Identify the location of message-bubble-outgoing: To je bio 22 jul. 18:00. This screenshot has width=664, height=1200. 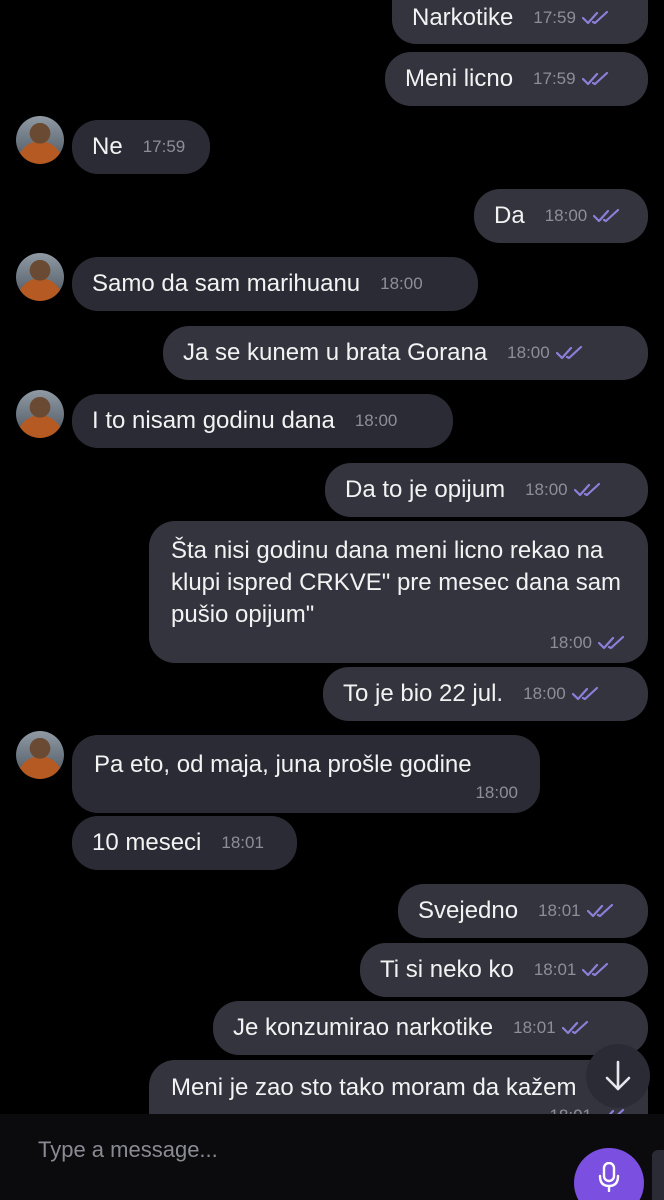
(485, 694).